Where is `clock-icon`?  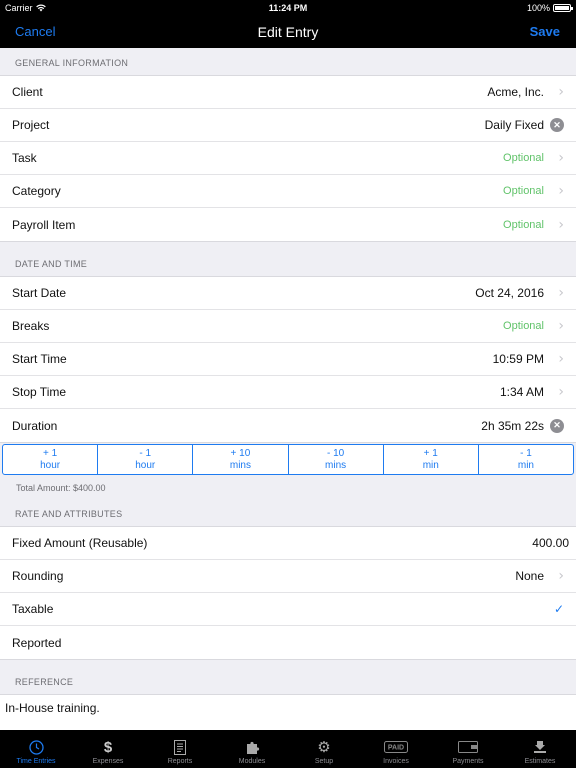
clock-icon is located at coordinates (36, 747).